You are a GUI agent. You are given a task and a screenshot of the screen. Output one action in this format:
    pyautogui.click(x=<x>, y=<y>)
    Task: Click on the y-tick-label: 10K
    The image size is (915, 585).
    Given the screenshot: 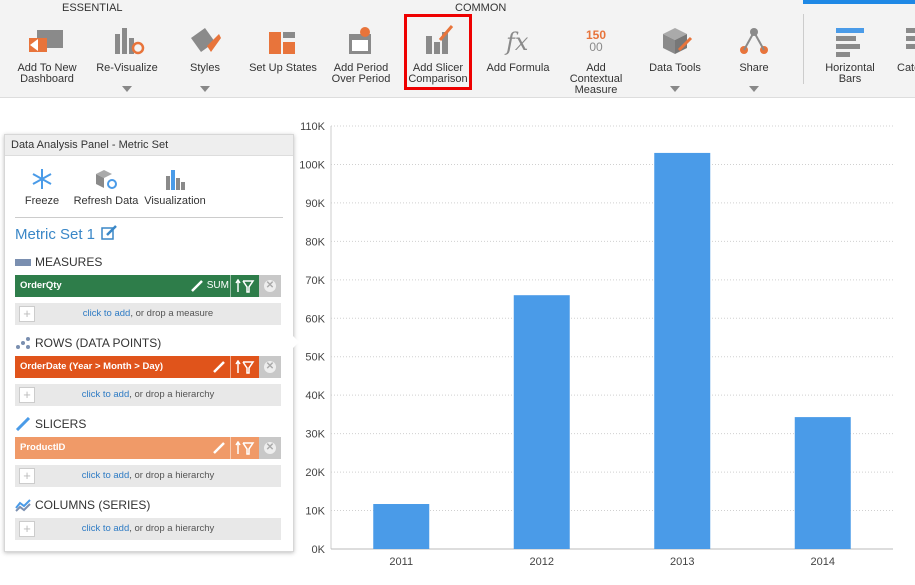 What is the action you would take?
    pyautogui.click(x=315, y=512)
    